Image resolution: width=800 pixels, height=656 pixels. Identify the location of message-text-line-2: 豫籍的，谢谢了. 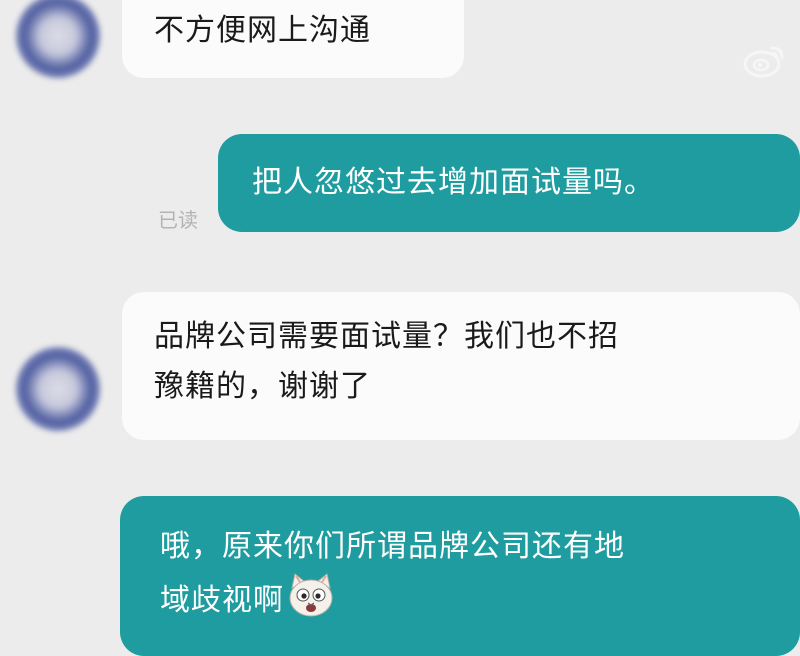
(262, 386).